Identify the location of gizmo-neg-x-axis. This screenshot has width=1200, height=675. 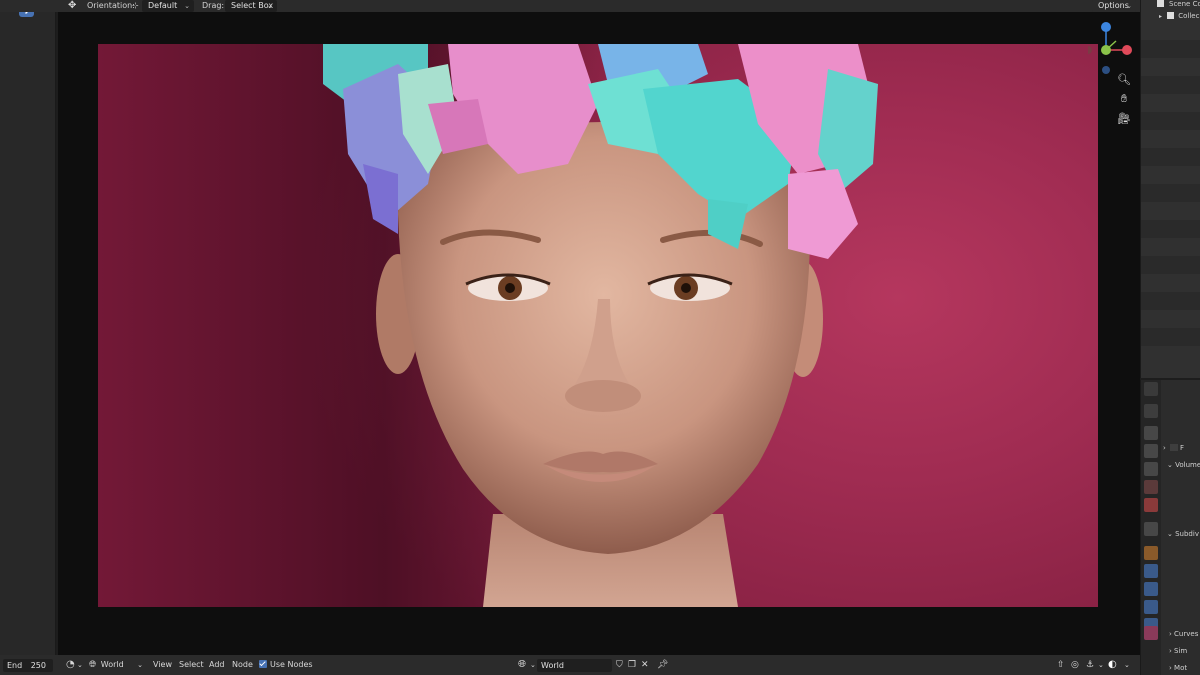
(1090, 50).